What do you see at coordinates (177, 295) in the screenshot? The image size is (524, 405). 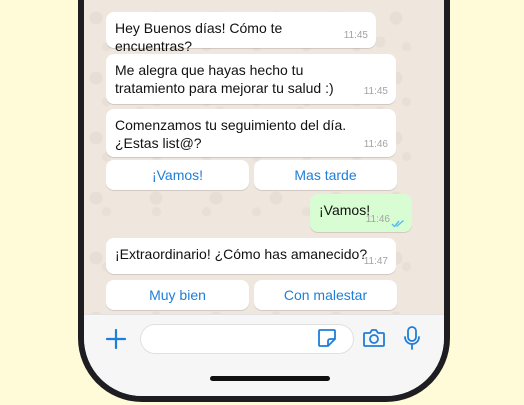 I see `quick-reply-muy-bien-button: Muy bien` at bounding box center [177, 295].